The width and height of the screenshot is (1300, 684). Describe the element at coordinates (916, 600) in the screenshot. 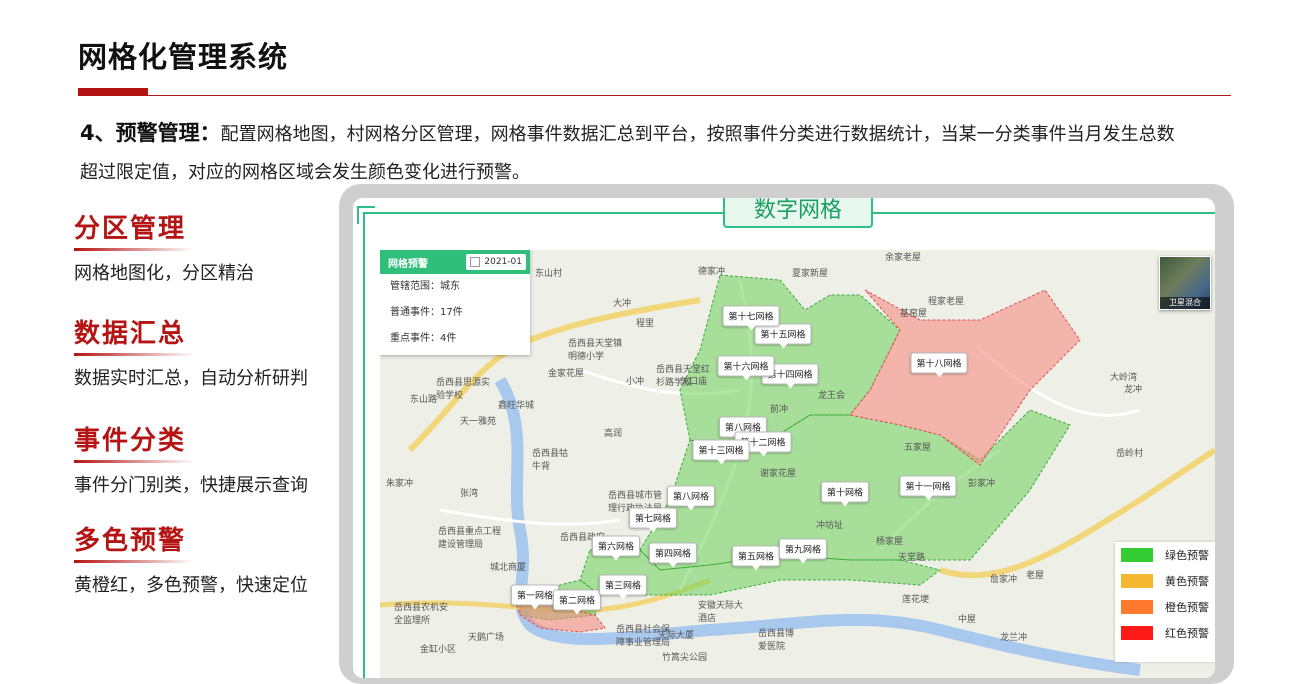

I see `map-place: 莲花埂` at that location.